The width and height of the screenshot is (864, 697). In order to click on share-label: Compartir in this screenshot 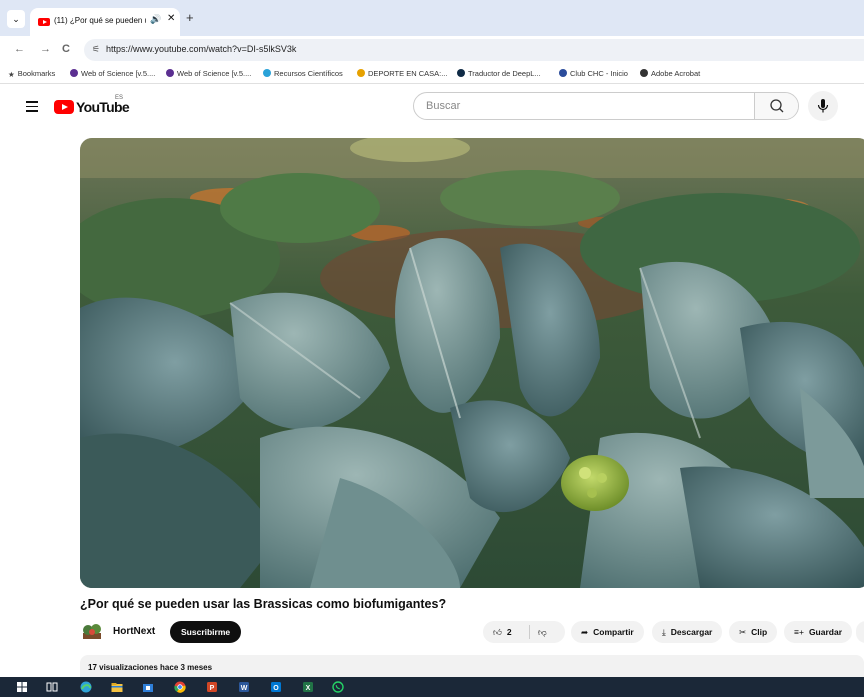, I will do `click(613, 632)`.